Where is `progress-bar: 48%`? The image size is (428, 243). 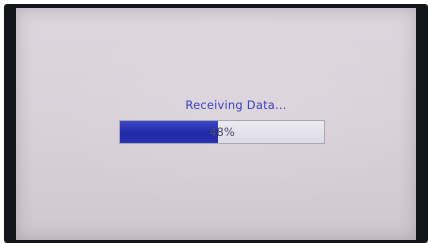 progress-bar: 48% is located at coordinates (222, 132).